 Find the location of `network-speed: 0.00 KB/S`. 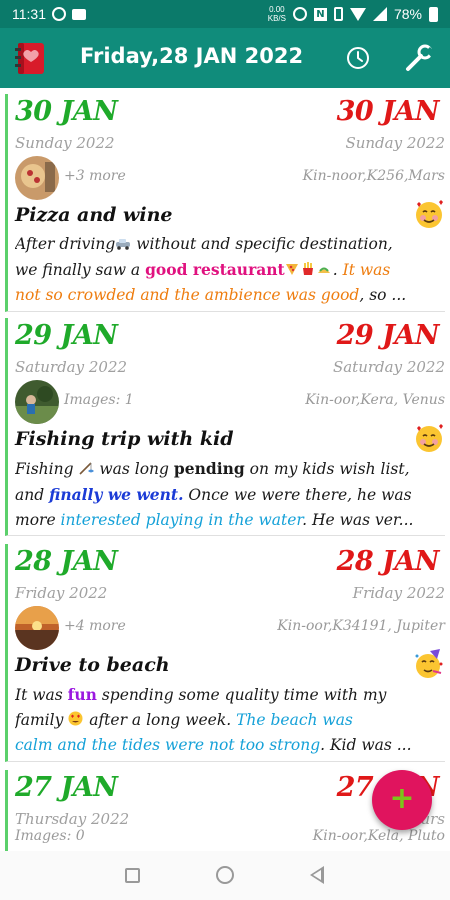

network-speed: 0.00 KB/S is located at coordinates (277, 14).